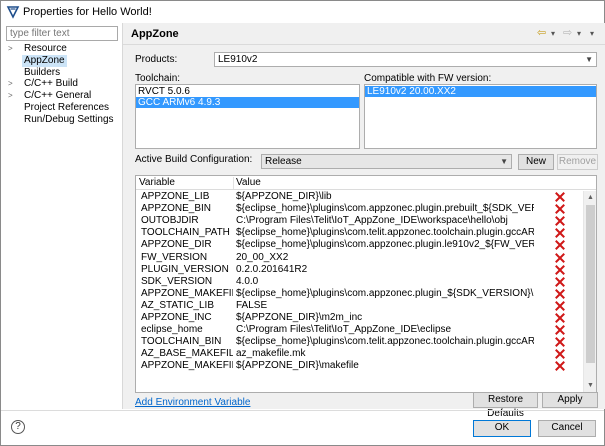 This screenshot has width=605, height=446. I want to click on tree-item-run-debug-settings: Run/Debug Settings, so click(63, 120).